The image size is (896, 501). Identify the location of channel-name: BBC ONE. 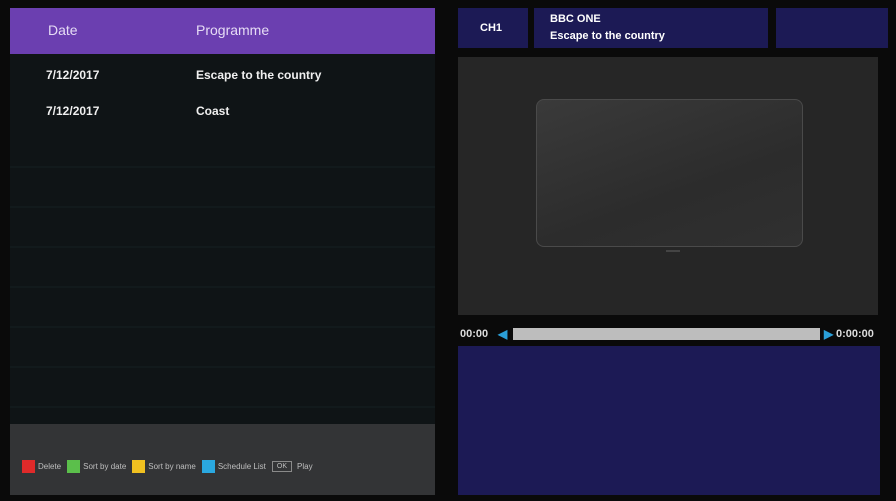
(575, 19).